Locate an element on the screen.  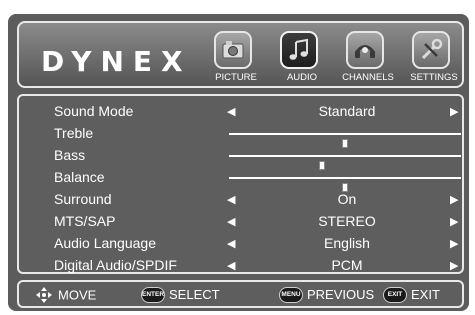
move-hint: MOVE is located at coordinates (65, 295).